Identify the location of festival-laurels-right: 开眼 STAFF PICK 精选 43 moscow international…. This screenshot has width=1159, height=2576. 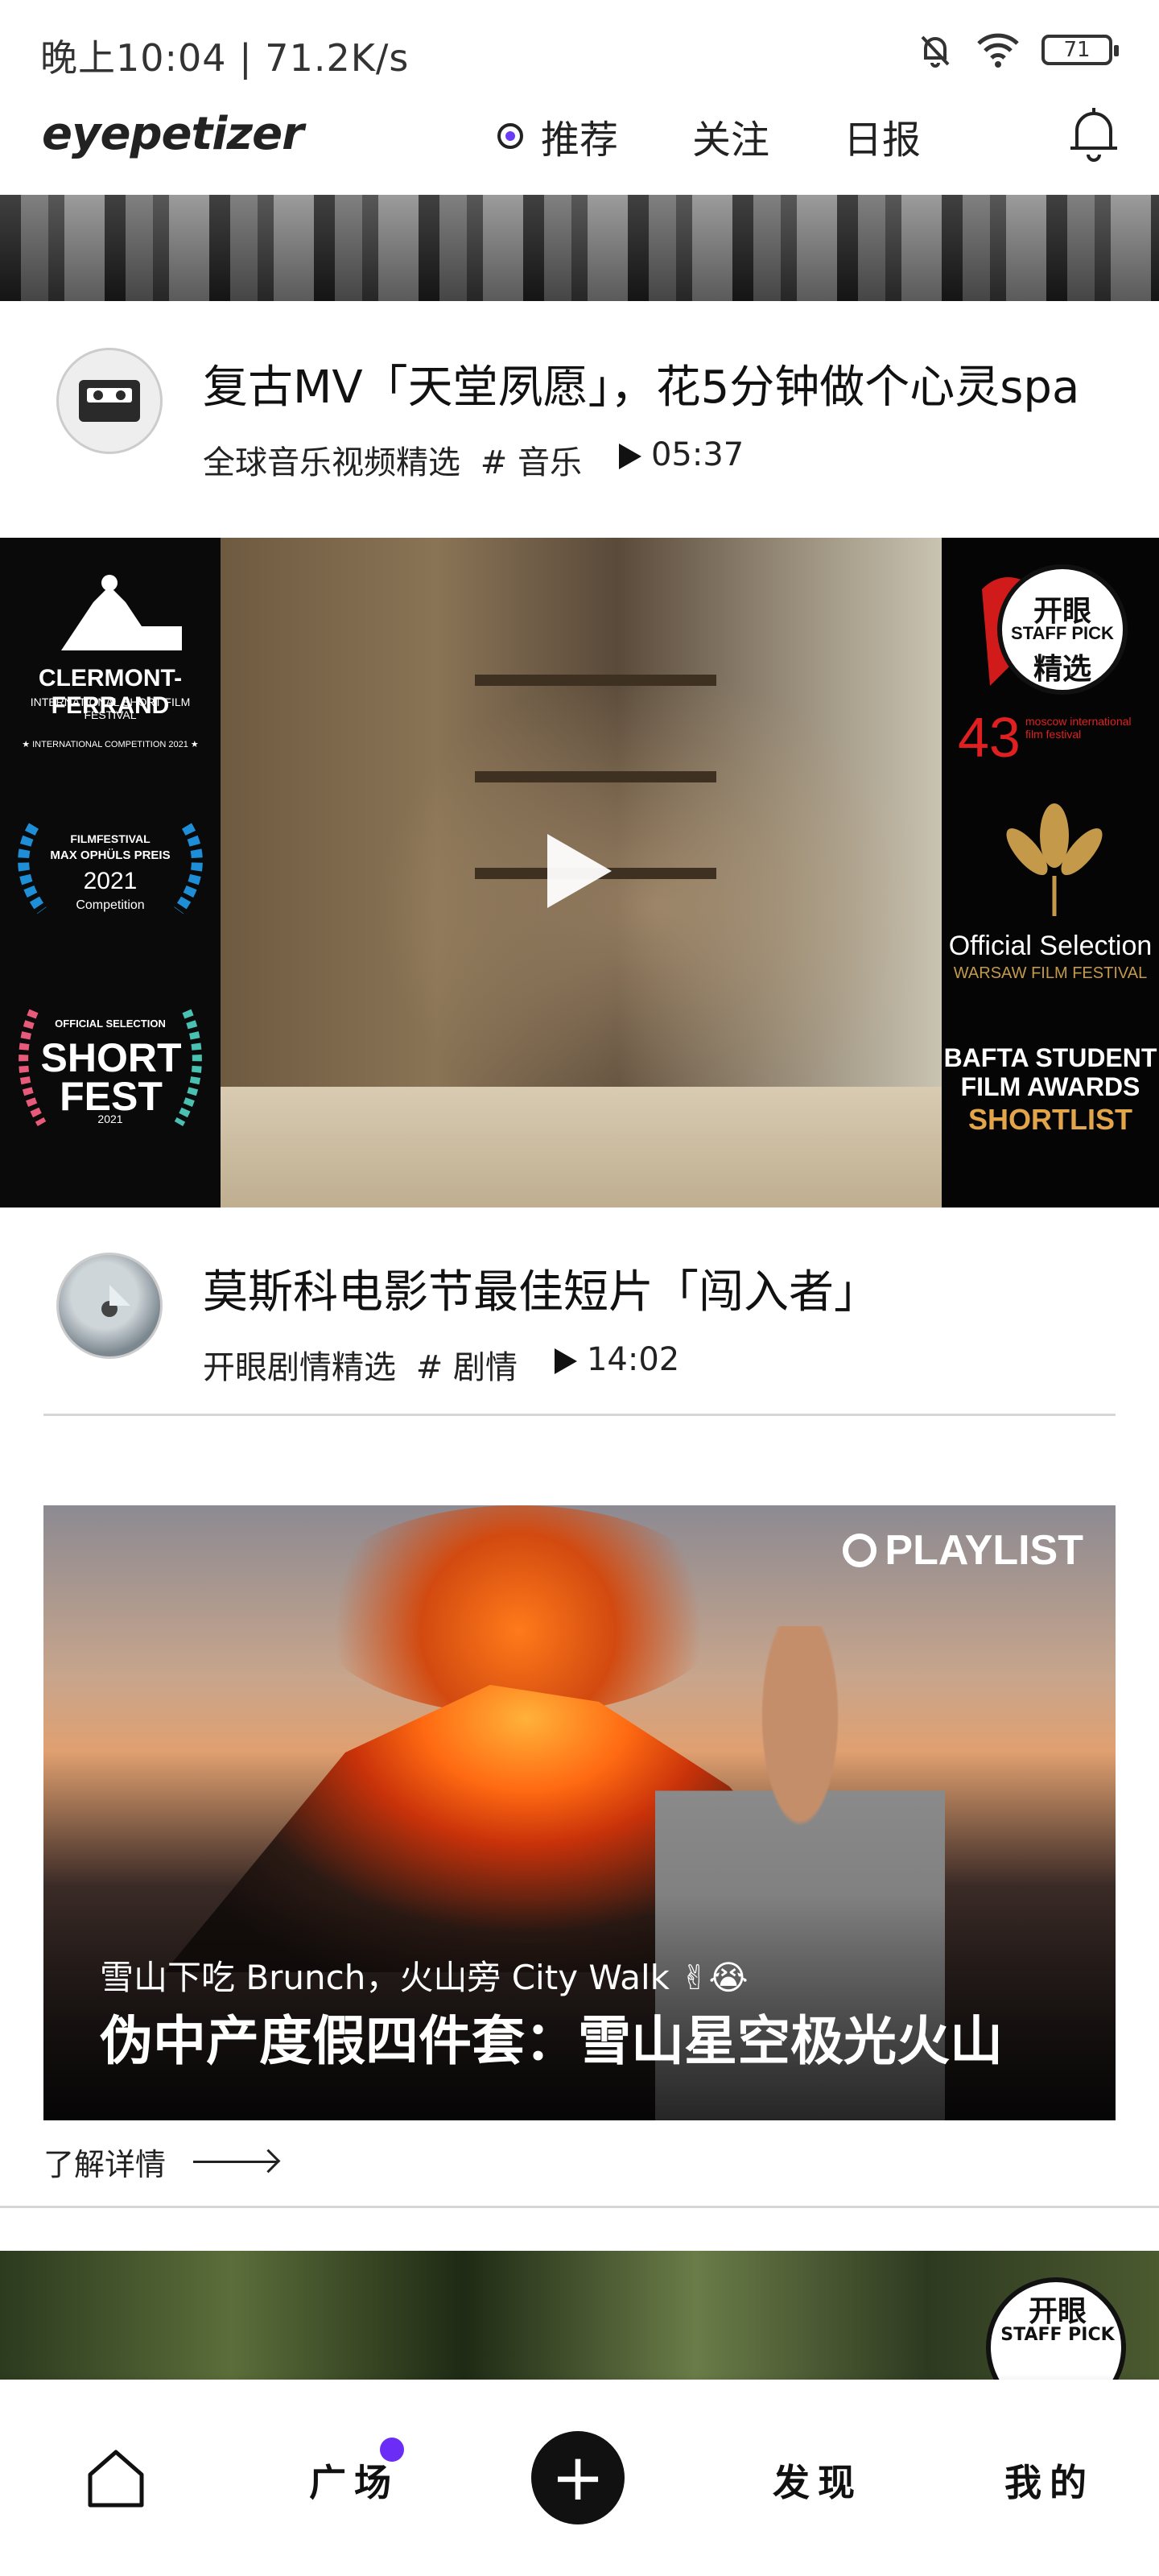
(1050, 873).